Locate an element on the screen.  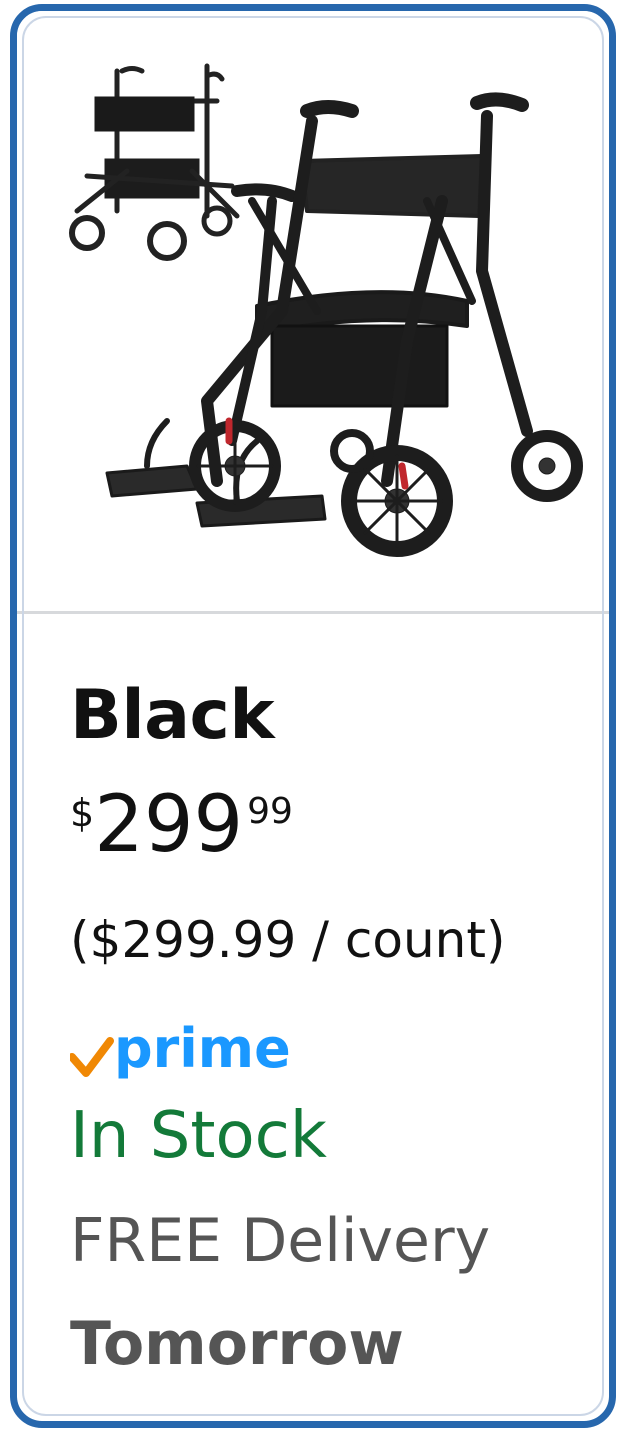
prime-logo: prime is located at coordinates (179, 1048).